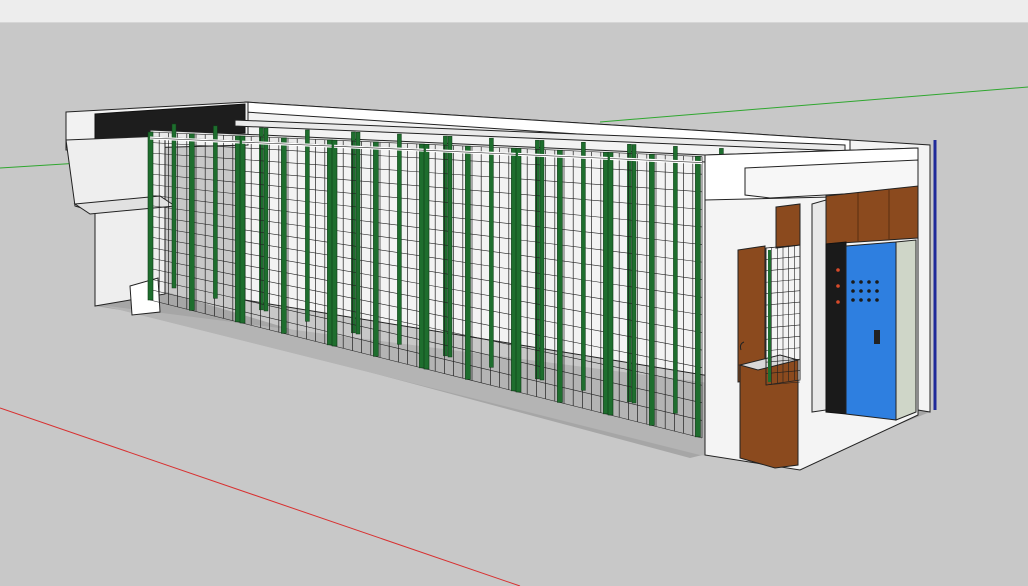 This screenshot has height=586, width=1028. What do you see at coordinates (514, 11) in the screenshot?
I see `app-toolbar-strip` at bounding box center [514, 11].